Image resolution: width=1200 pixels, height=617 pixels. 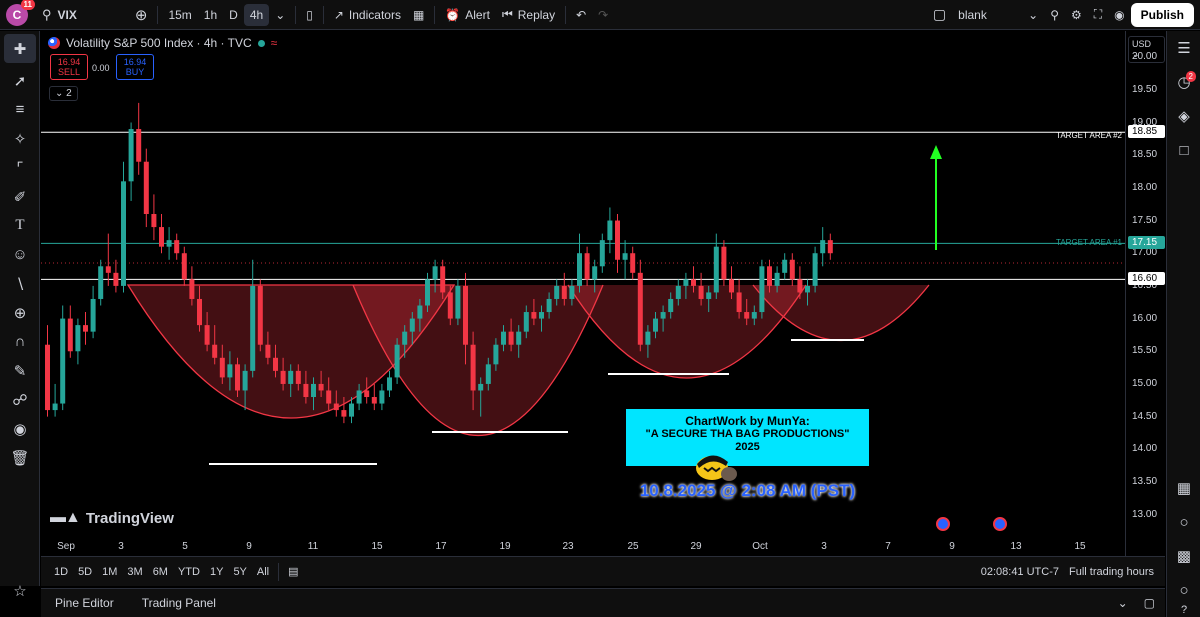 I want to click on text-icon: T, so click(x=20, y=225).